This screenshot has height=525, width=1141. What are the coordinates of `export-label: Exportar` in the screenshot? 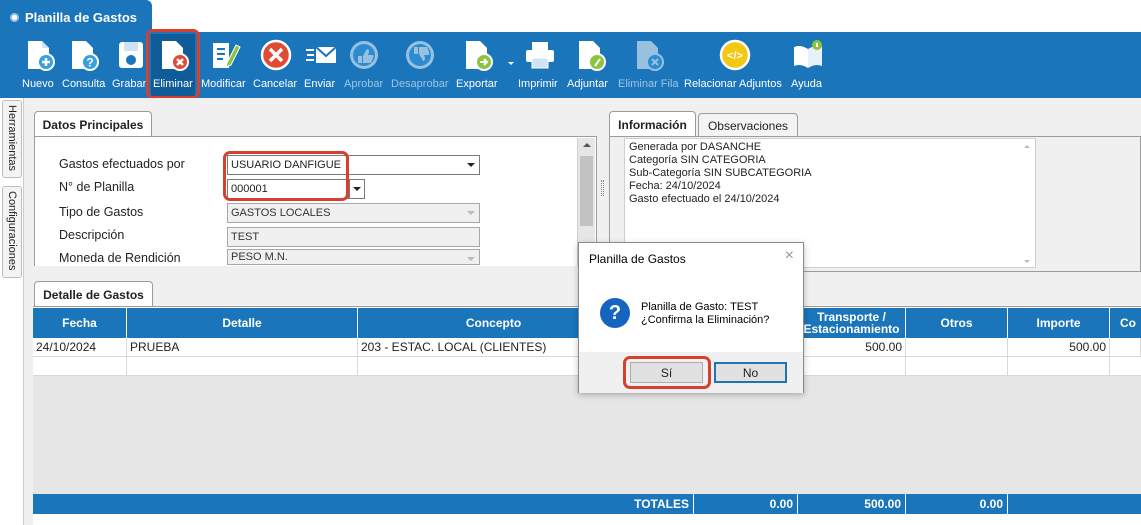 It's located at (477, 84).